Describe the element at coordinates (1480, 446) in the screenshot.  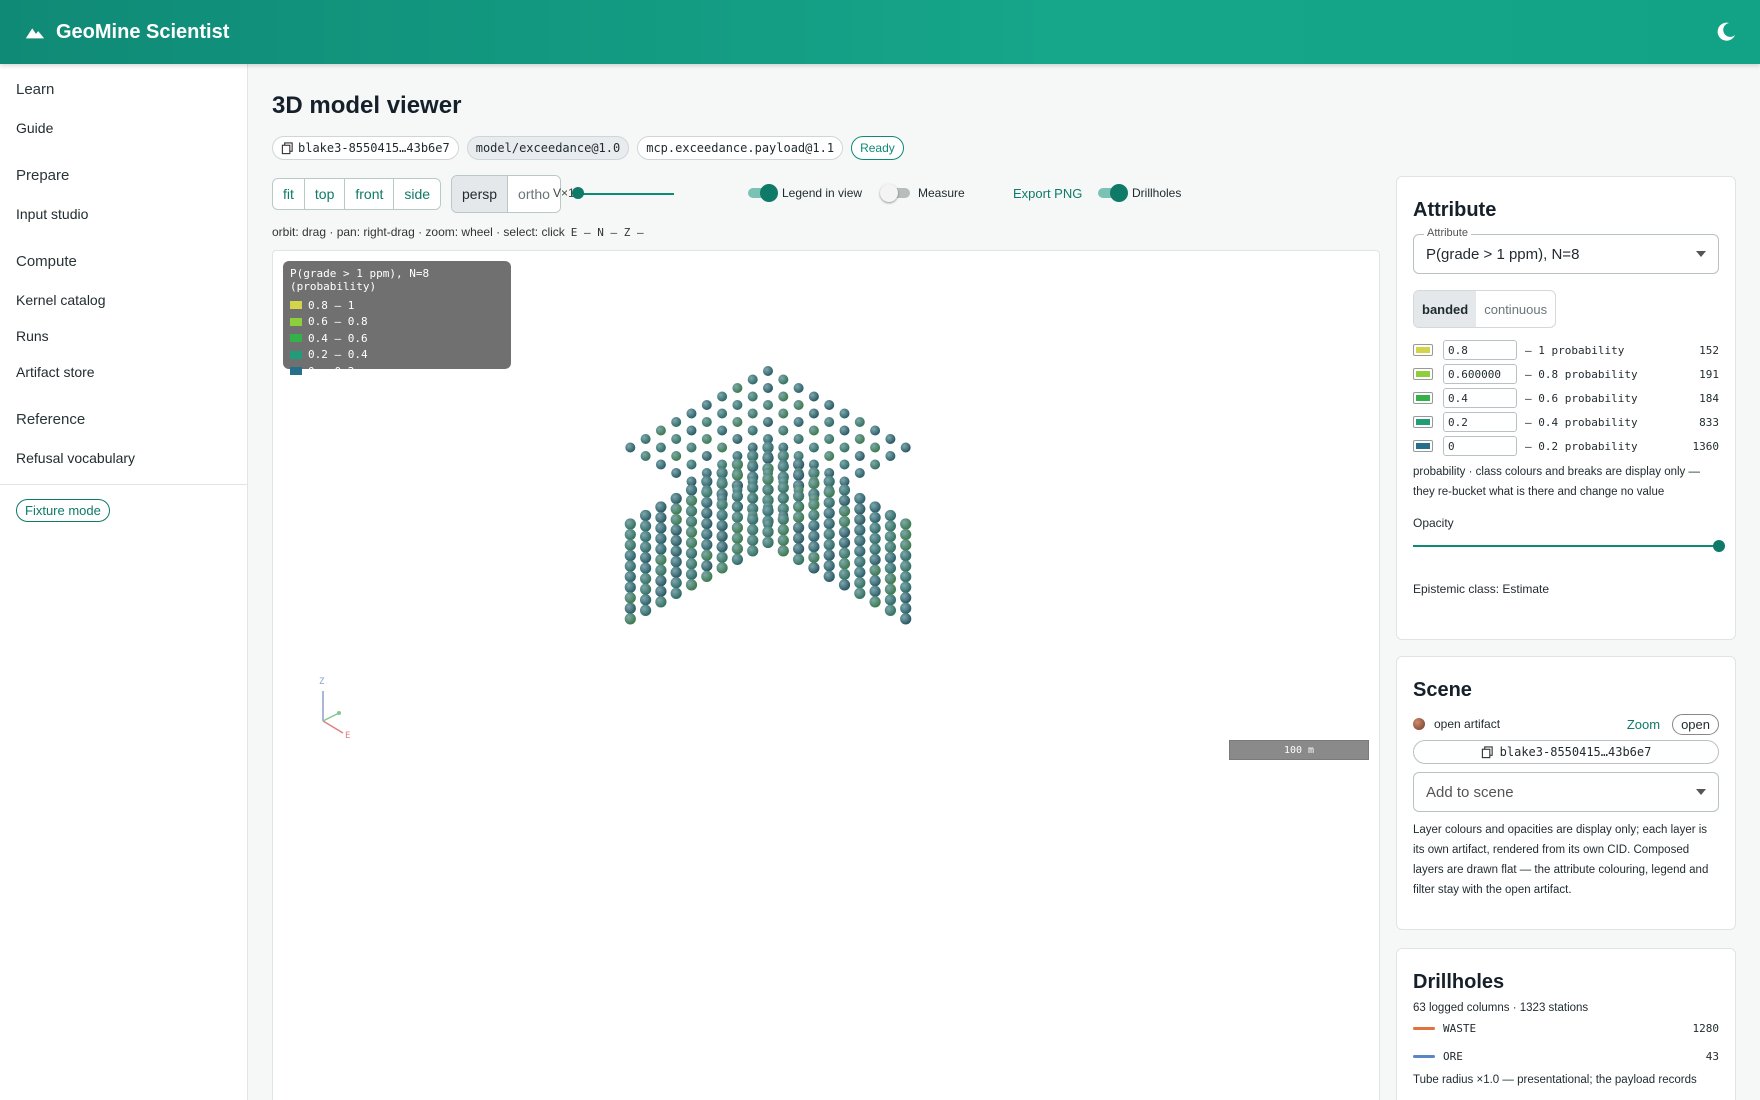
I see `band-break-input: 0` at that location.